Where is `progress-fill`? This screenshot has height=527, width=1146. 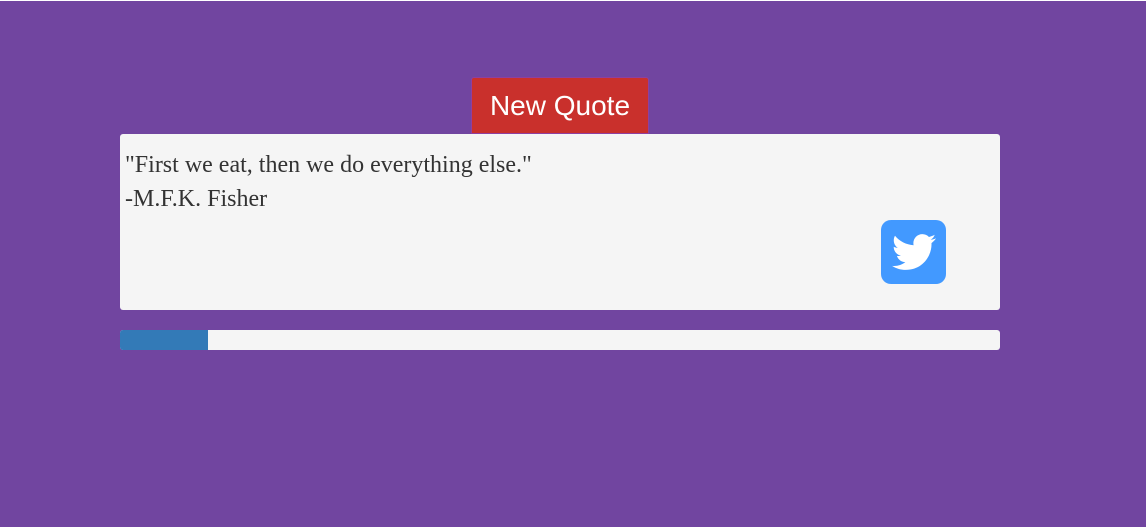 progress-fill is located at coordinates (164, 340).